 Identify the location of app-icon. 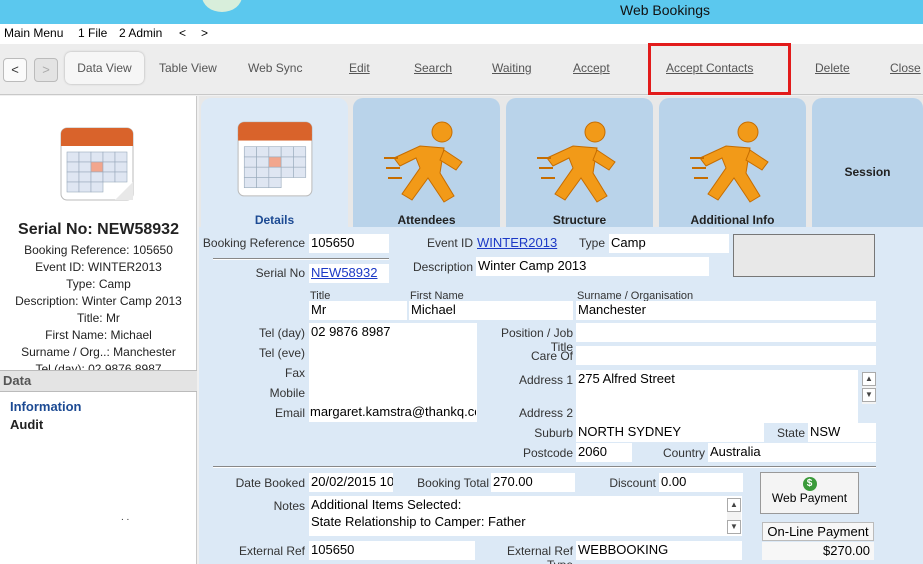
(222, 6).